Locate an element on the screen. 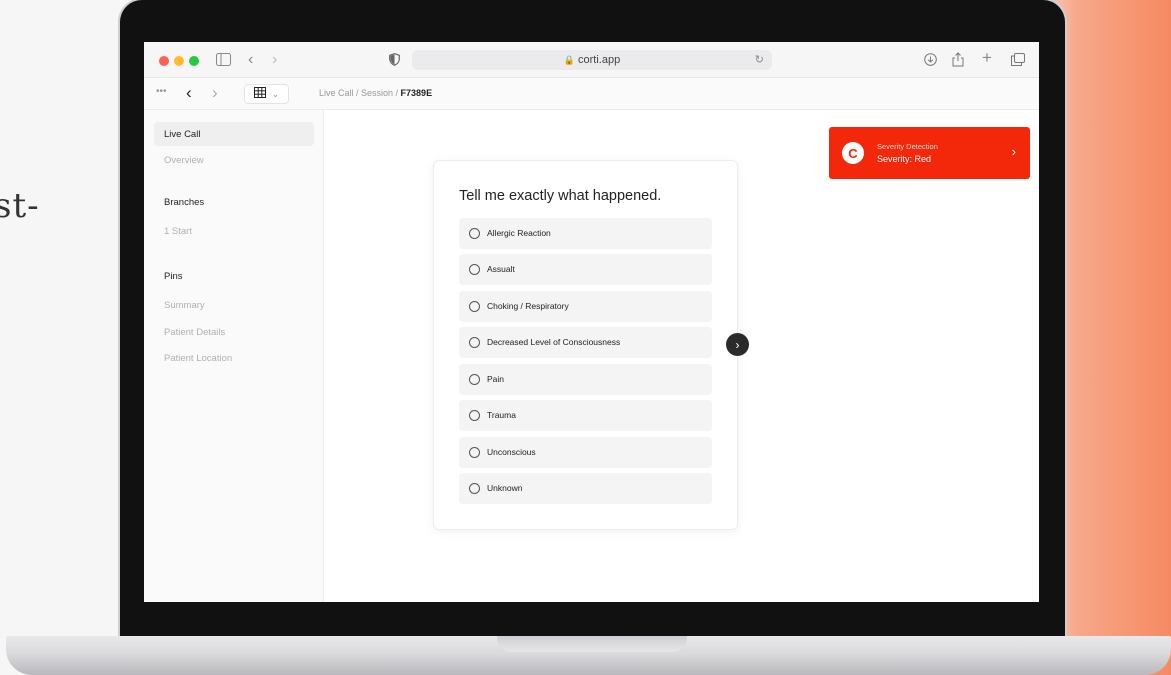 Image resolution: width=1171 pixels, height=675 pixels. option-label: Unconscious is located at coordinates (511, 452).